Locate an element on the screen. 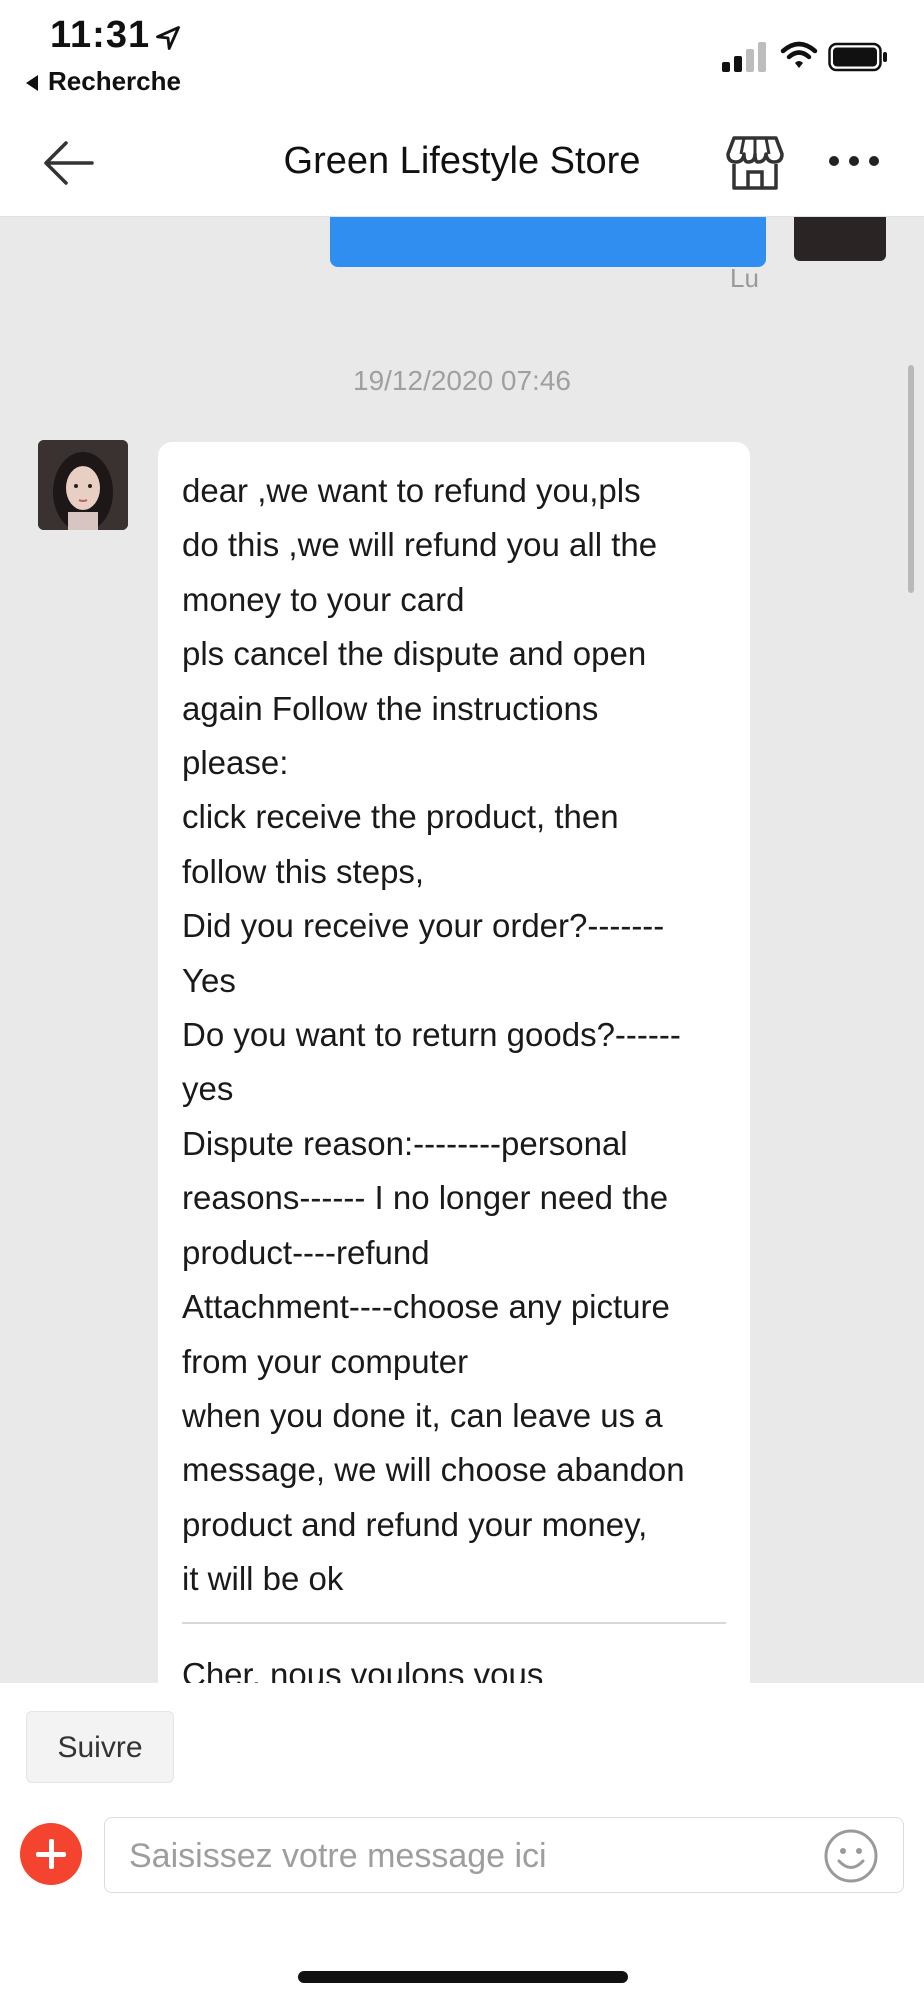 The width and height of the screenshot is (924, 2000). emoji-icon is located at coordinates (851, 1856).